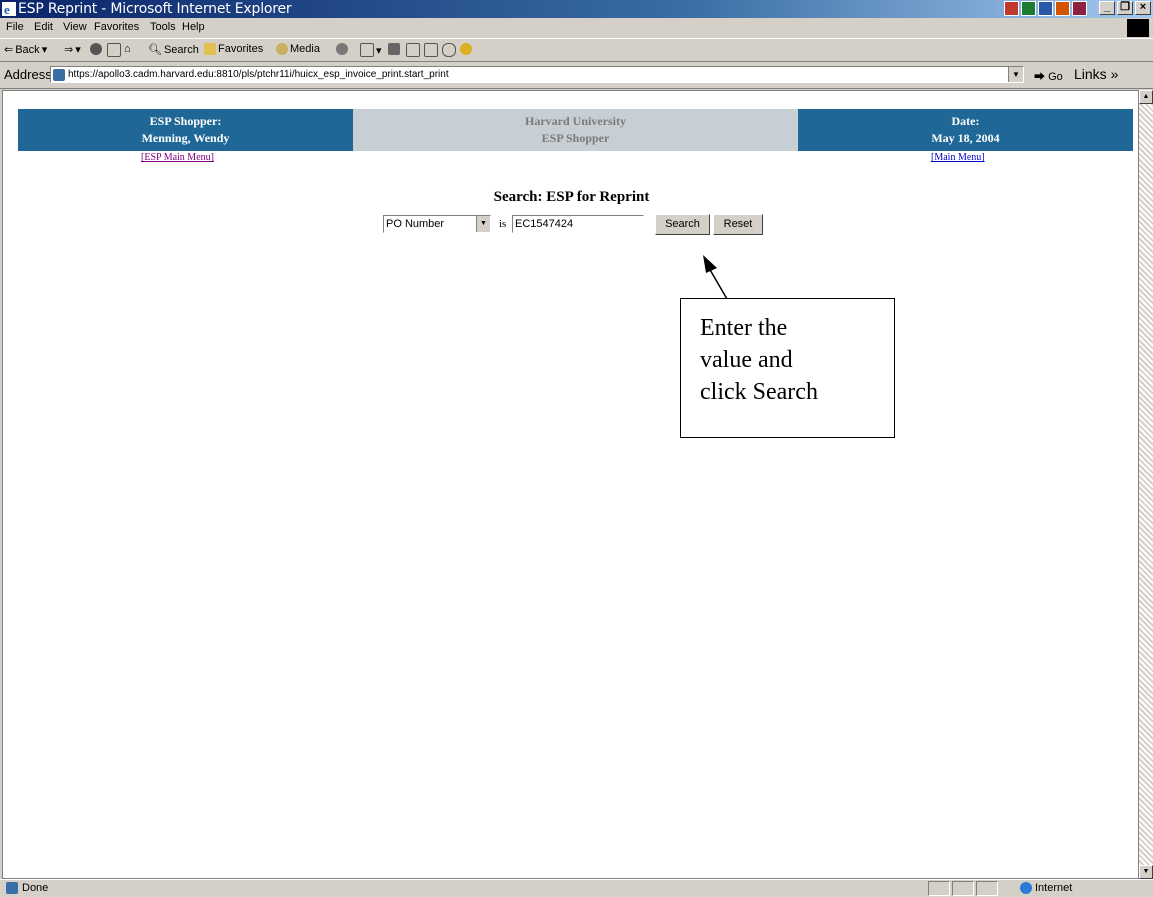 The height and width of the screenshot is (897, 1153). I want to click on edit-icon, so click(413, 50).